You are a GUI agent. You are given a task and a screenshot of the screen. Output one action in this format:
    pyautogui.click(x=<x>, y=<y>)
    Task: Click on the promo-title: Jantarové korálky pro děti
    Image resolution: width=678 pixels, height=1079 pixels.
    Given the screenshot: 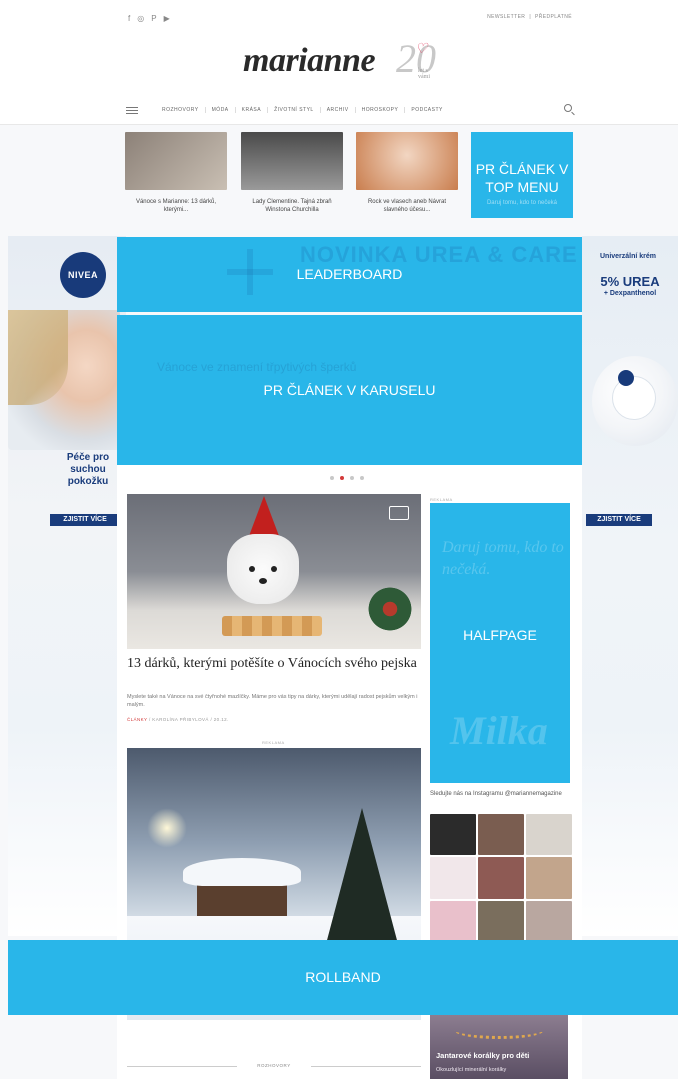 What is the action you would take?
    pyautogui.click(x=483, y=1055)
    